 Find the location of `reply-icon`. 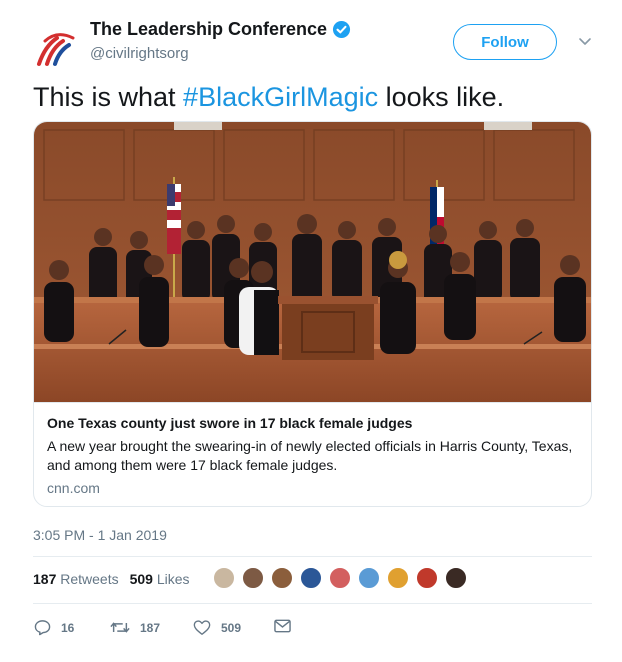

reply-icon is located at coordinates (42, 628).